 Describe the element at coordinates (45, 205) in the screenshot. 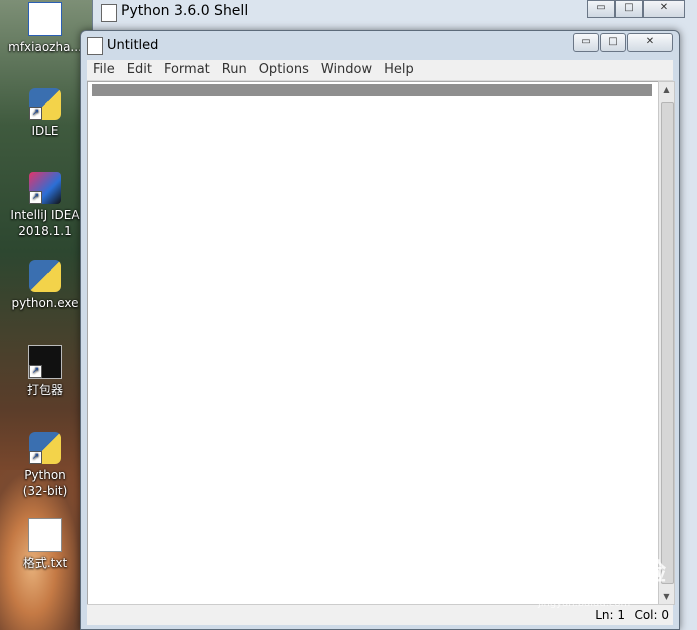

I see `desktop-icon-intellij: ↗ IntelliJ IDEA 2018.1.1` at that location.